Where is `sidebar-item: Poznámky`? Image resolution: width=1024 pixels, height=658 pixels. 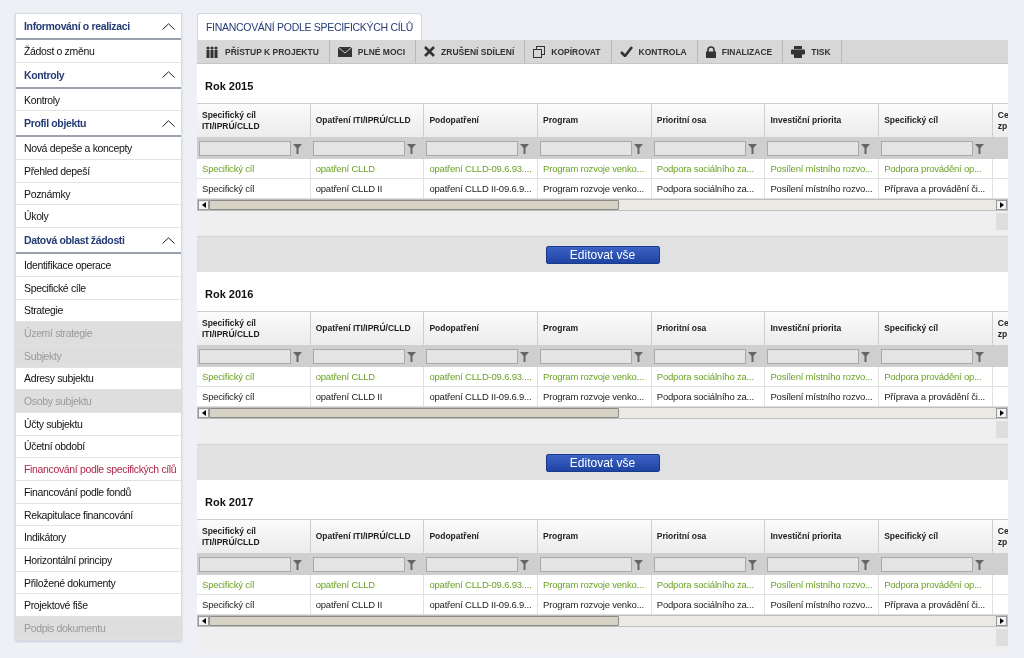
sidebar-item: Poznámky is located at coordinates (98, 194).